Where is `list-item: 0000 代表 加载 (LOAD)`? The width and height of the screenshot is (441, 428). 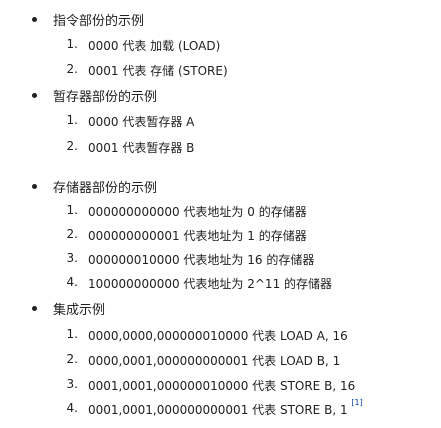 list-item: 0000 代表 加载 (LOAD) is located at coordinates (154, 46).